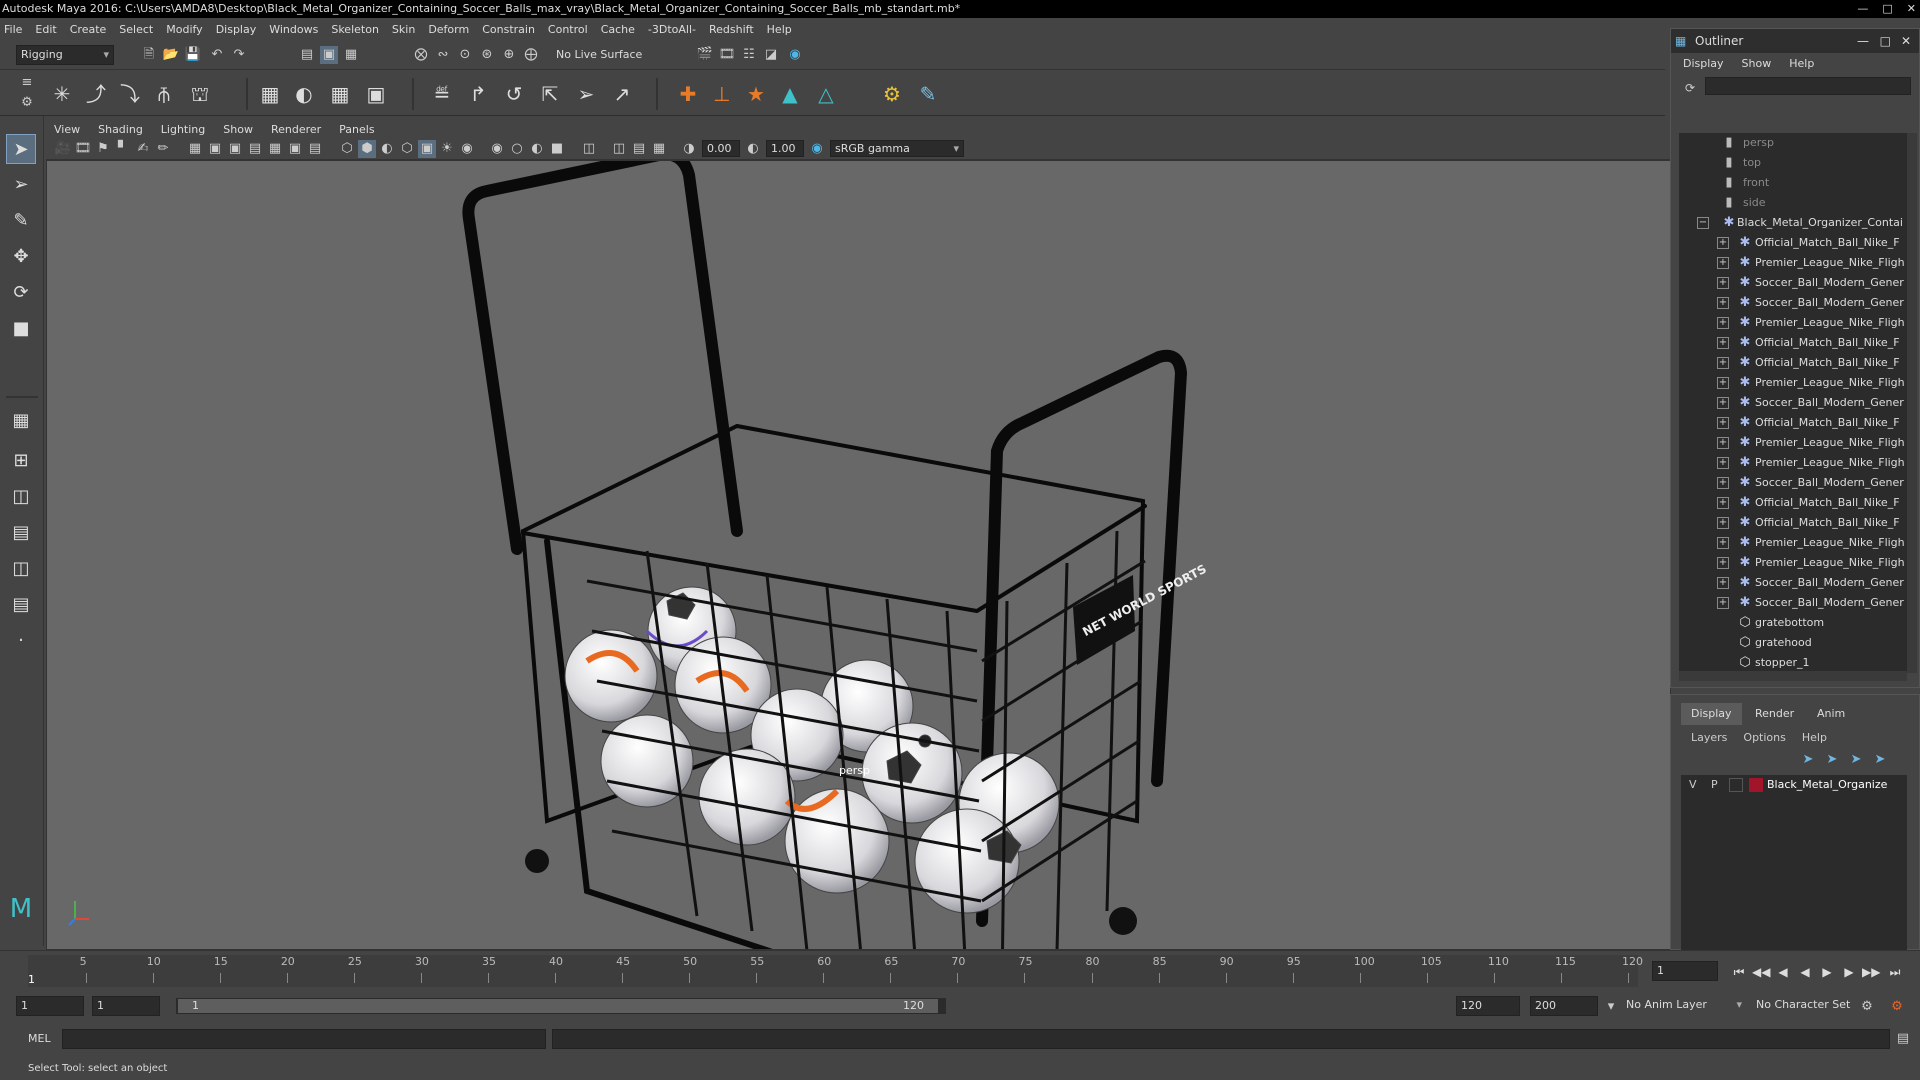 This screenshot has height=1080, width=1920. Describe the element at coordinates (727, 55) in the screenshot. I see `ipr-render-icon: 🎞` at that location.